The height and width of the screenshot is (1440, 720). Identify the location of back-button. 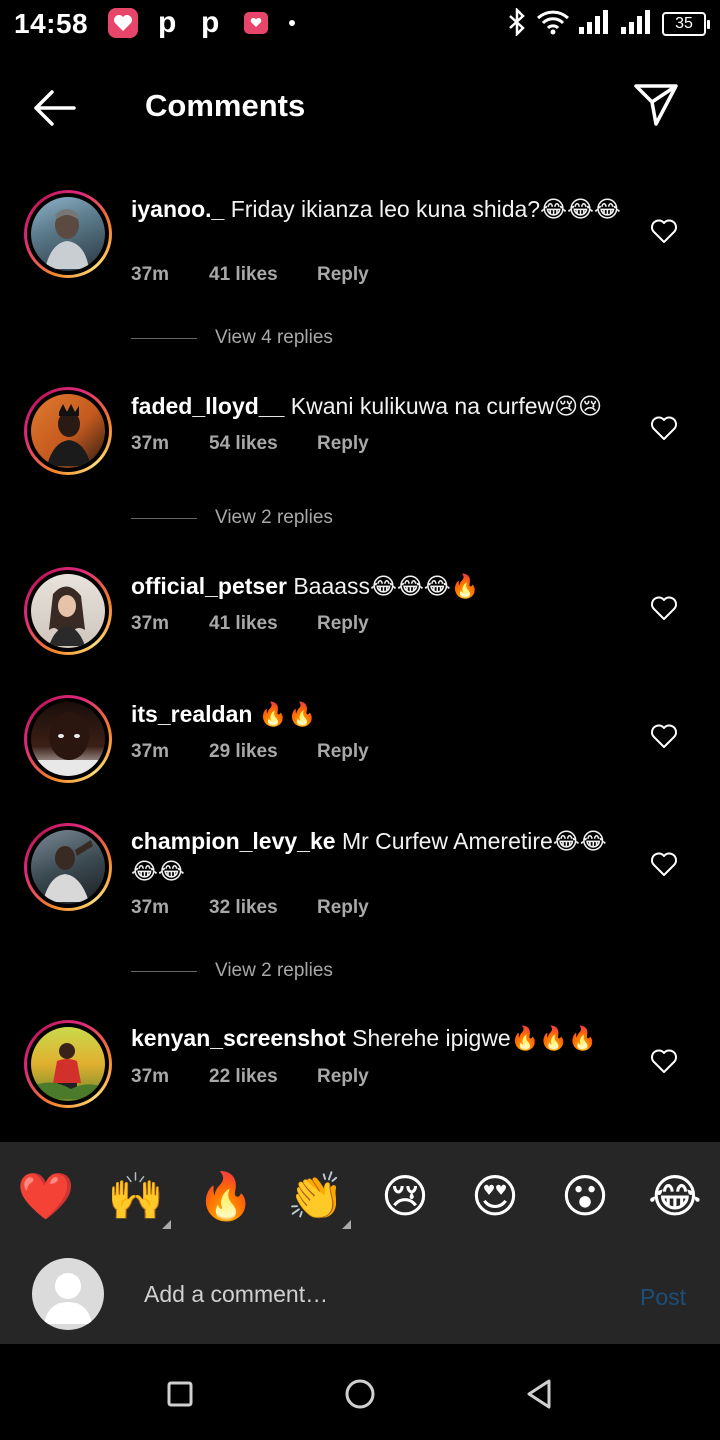
(56, 108).